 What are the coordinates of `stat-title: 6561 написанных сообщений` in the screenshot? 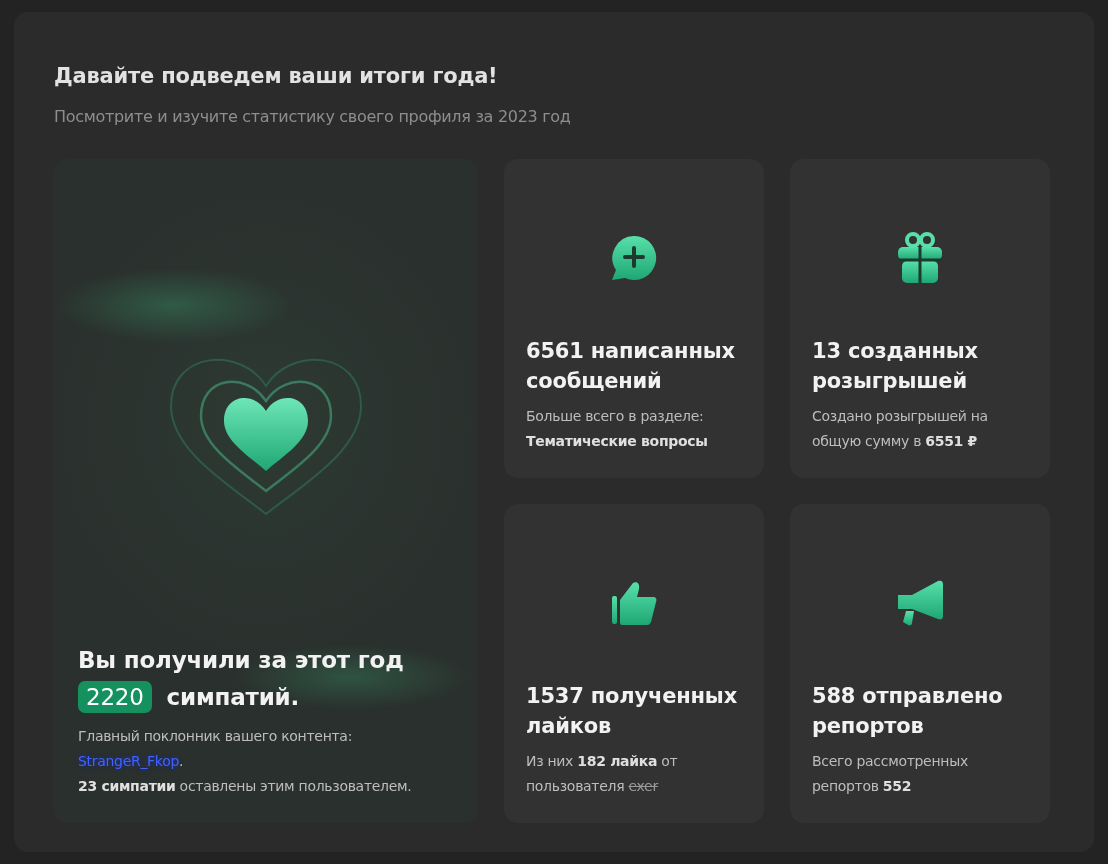 It's located at (631, 367).